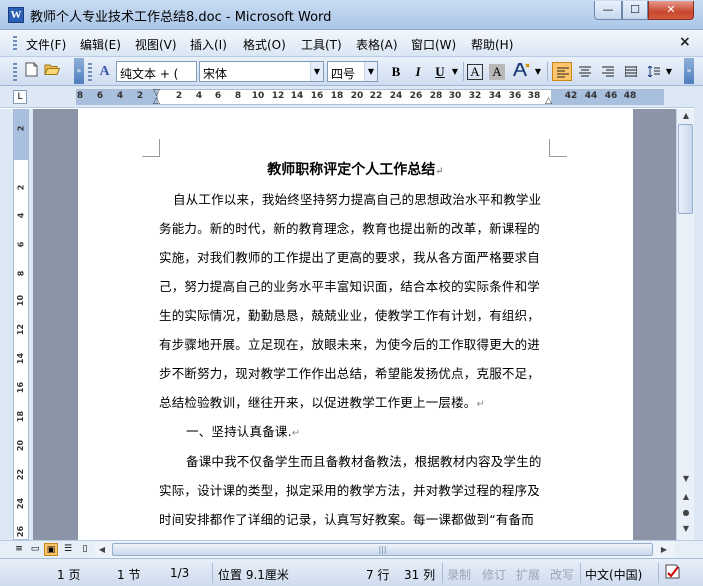 The width and height of the screenshot is (703, 586). Describe the element at coordinates (654, 71) in the screenshot. I see `line-spacing-button` at that location.